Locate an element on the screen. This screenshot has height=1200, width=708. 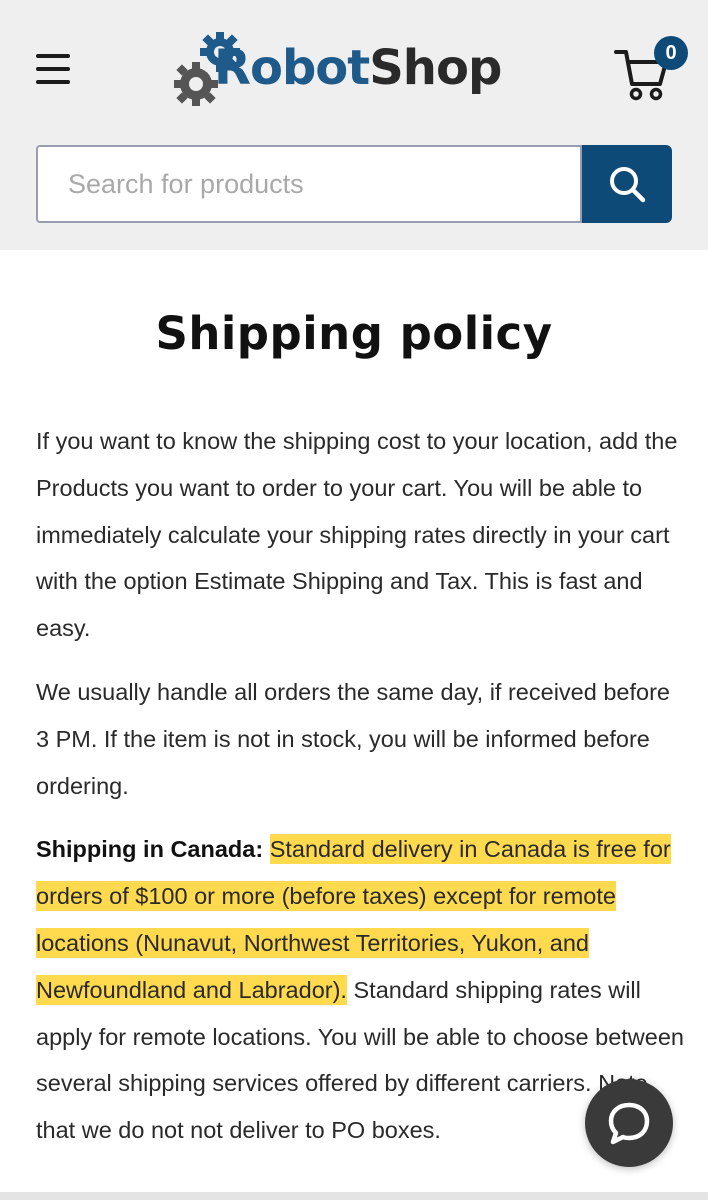
cart-count-badge: 0 is located at coordinates (671, 53).